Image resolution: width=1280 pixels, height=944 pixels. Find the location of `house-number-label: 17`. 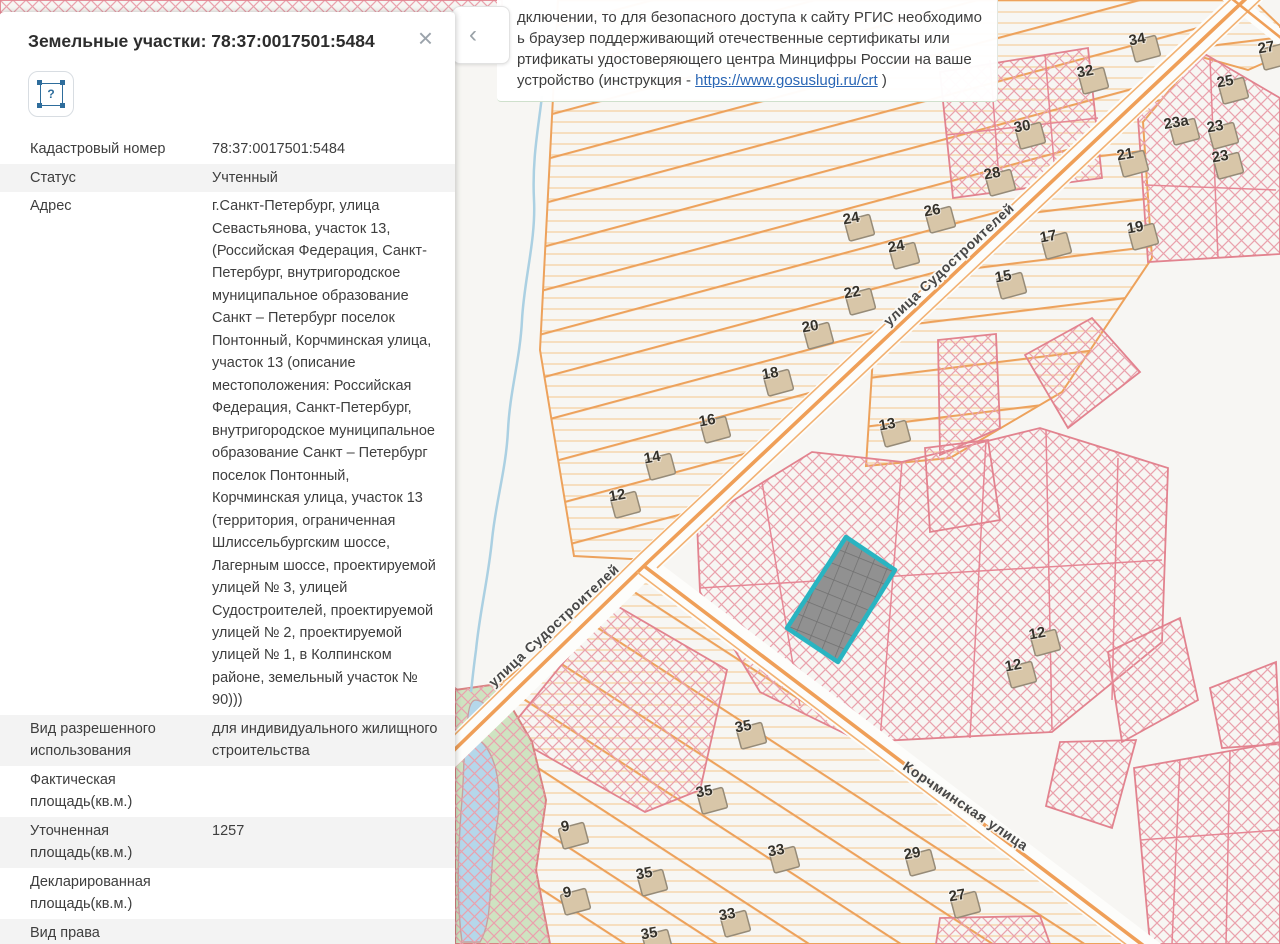

house-number-label: 17 is located at coordinates (1048, 237).